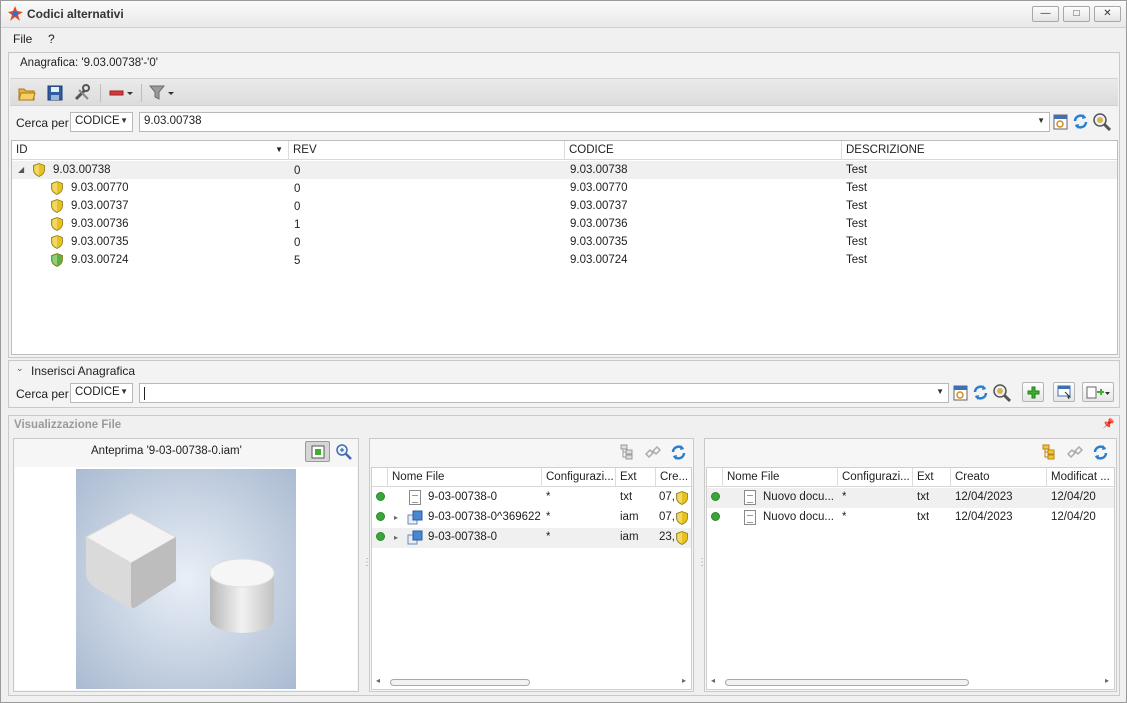 The width and height of the screenshot is (1127, 703). I want to click on cell-id: 9.03.00770, so click(100, 188).